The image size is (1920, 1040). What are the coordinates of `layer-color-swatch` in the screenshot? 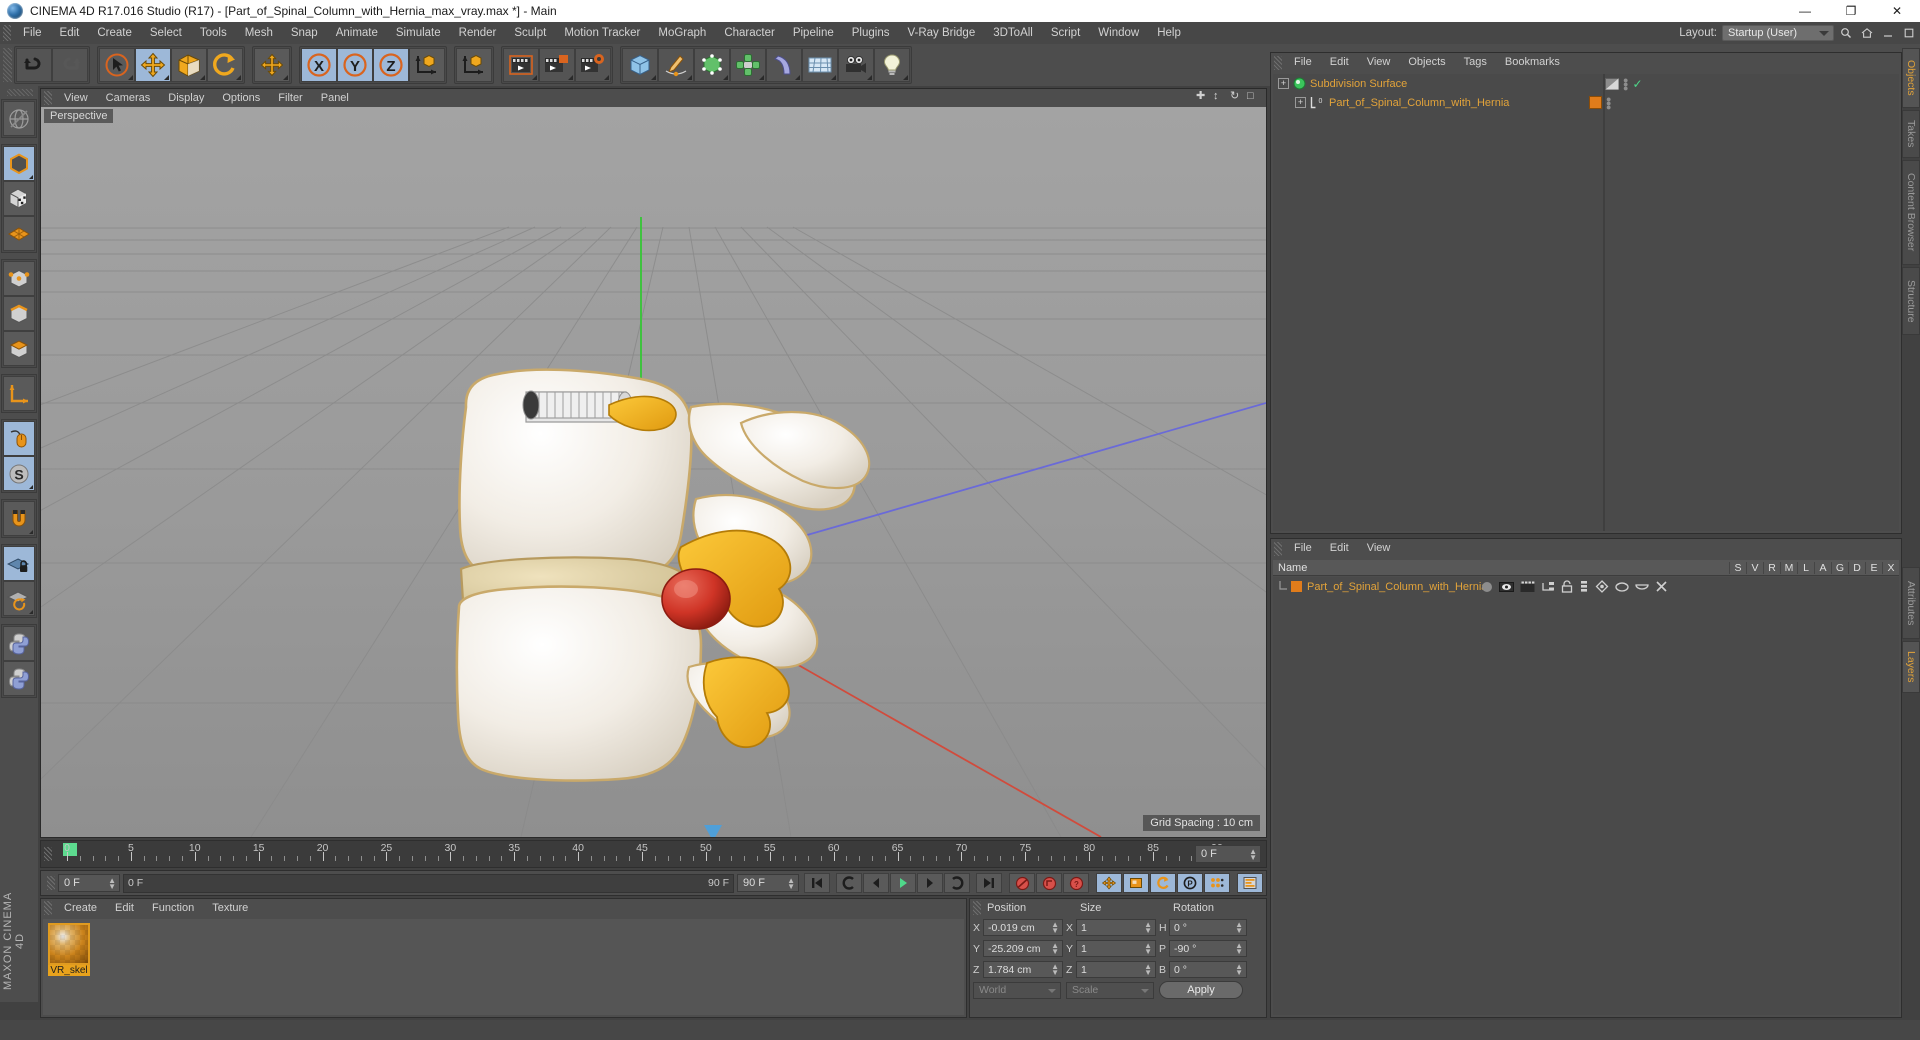 It's located at (1296, 586).